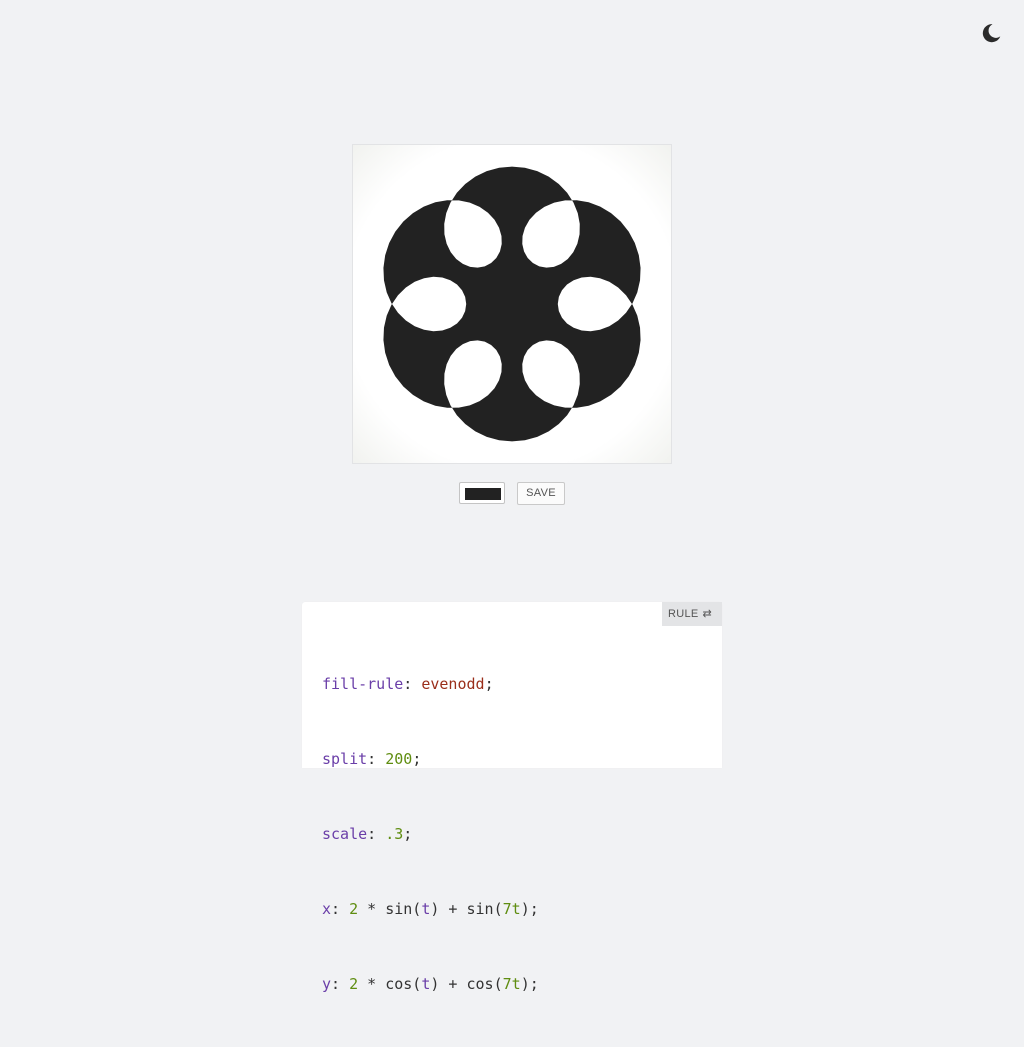 This screenshot has width=1024, height=1047. I want to click on code-line-fill-rule: fill-rule: evenodd;, so click(408, 684).